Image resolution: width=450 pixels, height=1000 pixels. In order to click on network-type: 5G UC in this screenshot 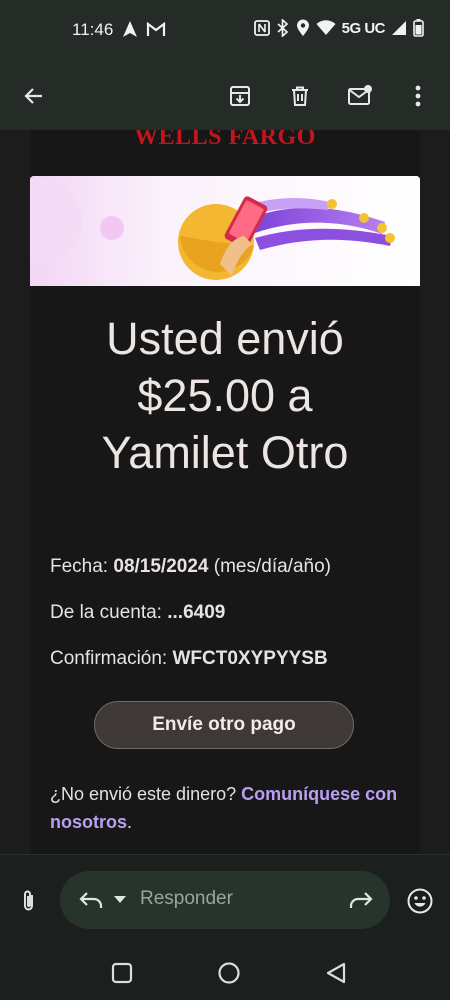, I will do `click(363, 28)`.